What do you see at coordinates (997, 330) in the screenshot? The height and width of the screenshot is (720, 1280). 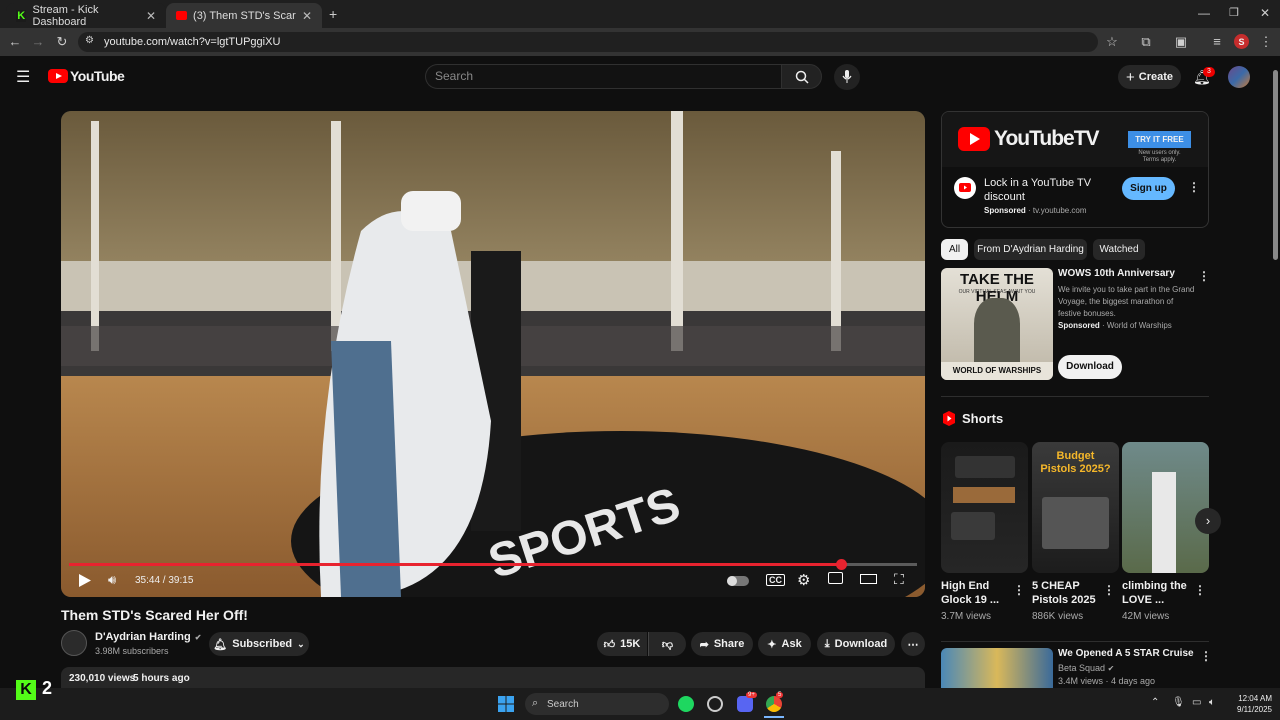 I see `captain-figure` at bounding box center [997, 330].